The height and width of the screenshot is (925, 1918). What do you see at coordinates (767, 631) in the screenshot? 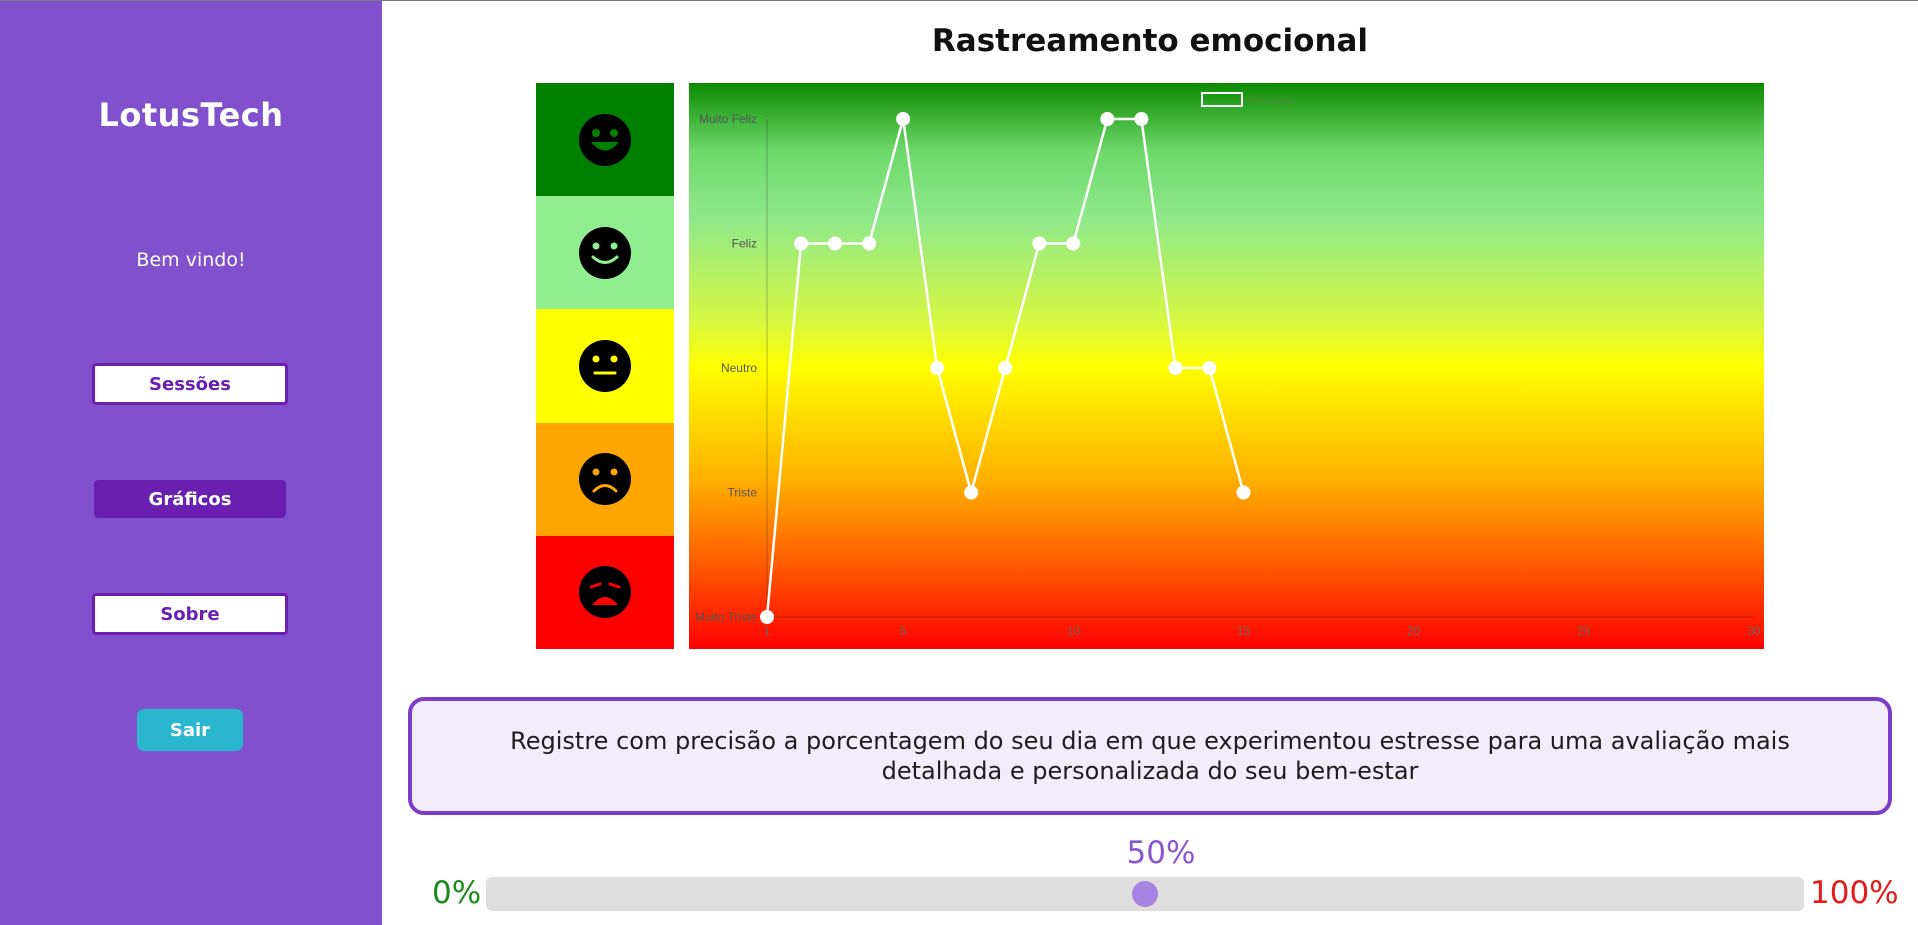
I see `x-tick-label: 1` at bounding box center [767, 631].